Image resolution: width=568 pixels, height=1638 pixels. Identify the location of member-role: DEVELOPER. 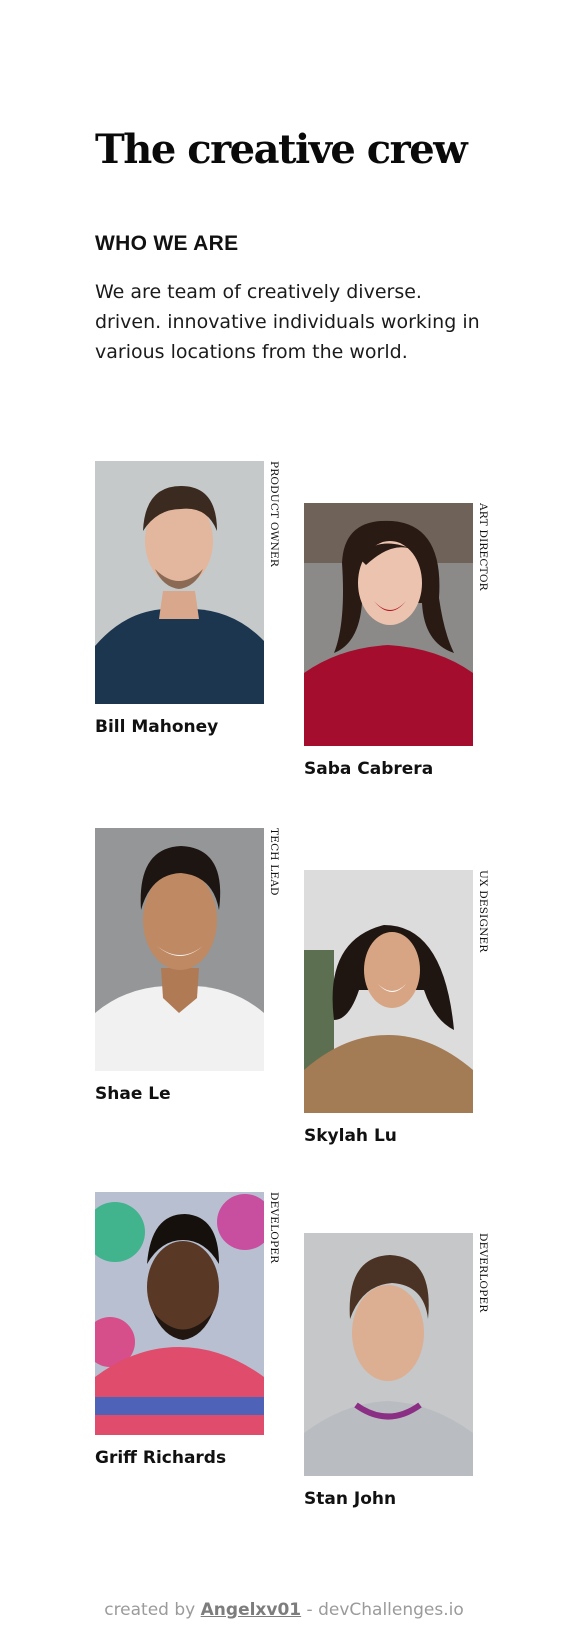
(274, 1228).